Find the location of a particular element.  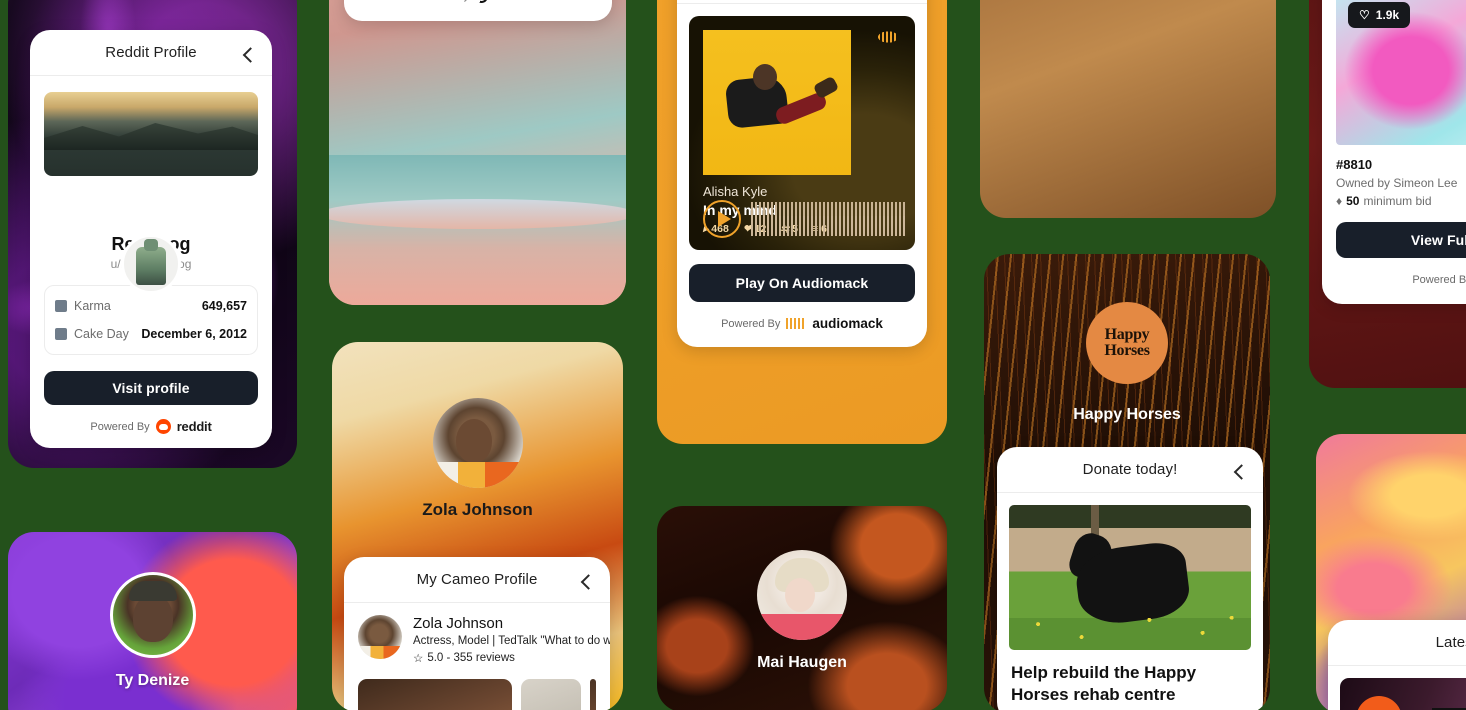

delta-rock-track-card: Delta Rock is located at coordinates (1403, 694).